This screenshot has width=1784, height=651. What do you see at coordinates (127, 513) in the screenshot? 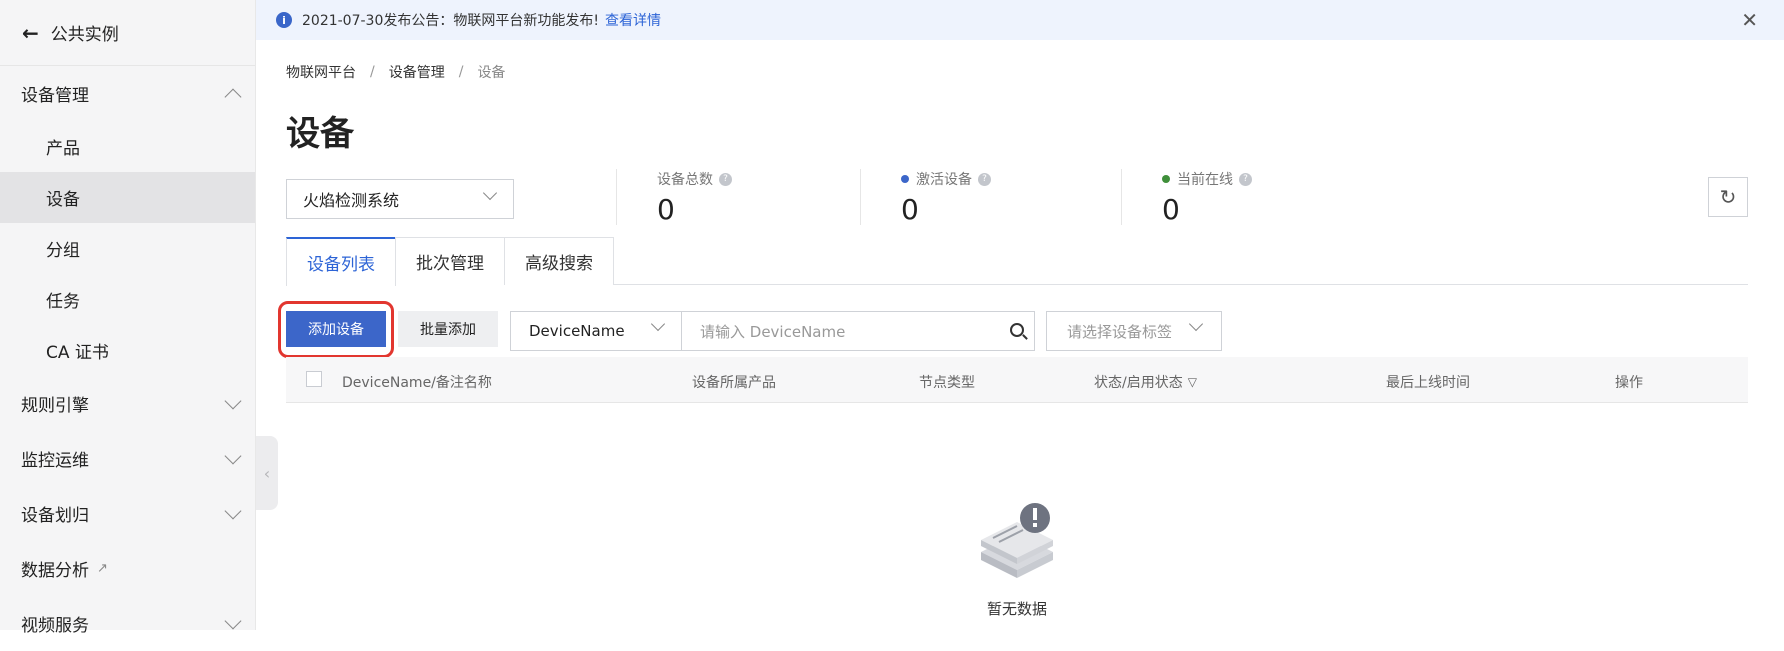
I see `sidebar-group-device-assign: 设备划归` at bounding box center [127, 513].